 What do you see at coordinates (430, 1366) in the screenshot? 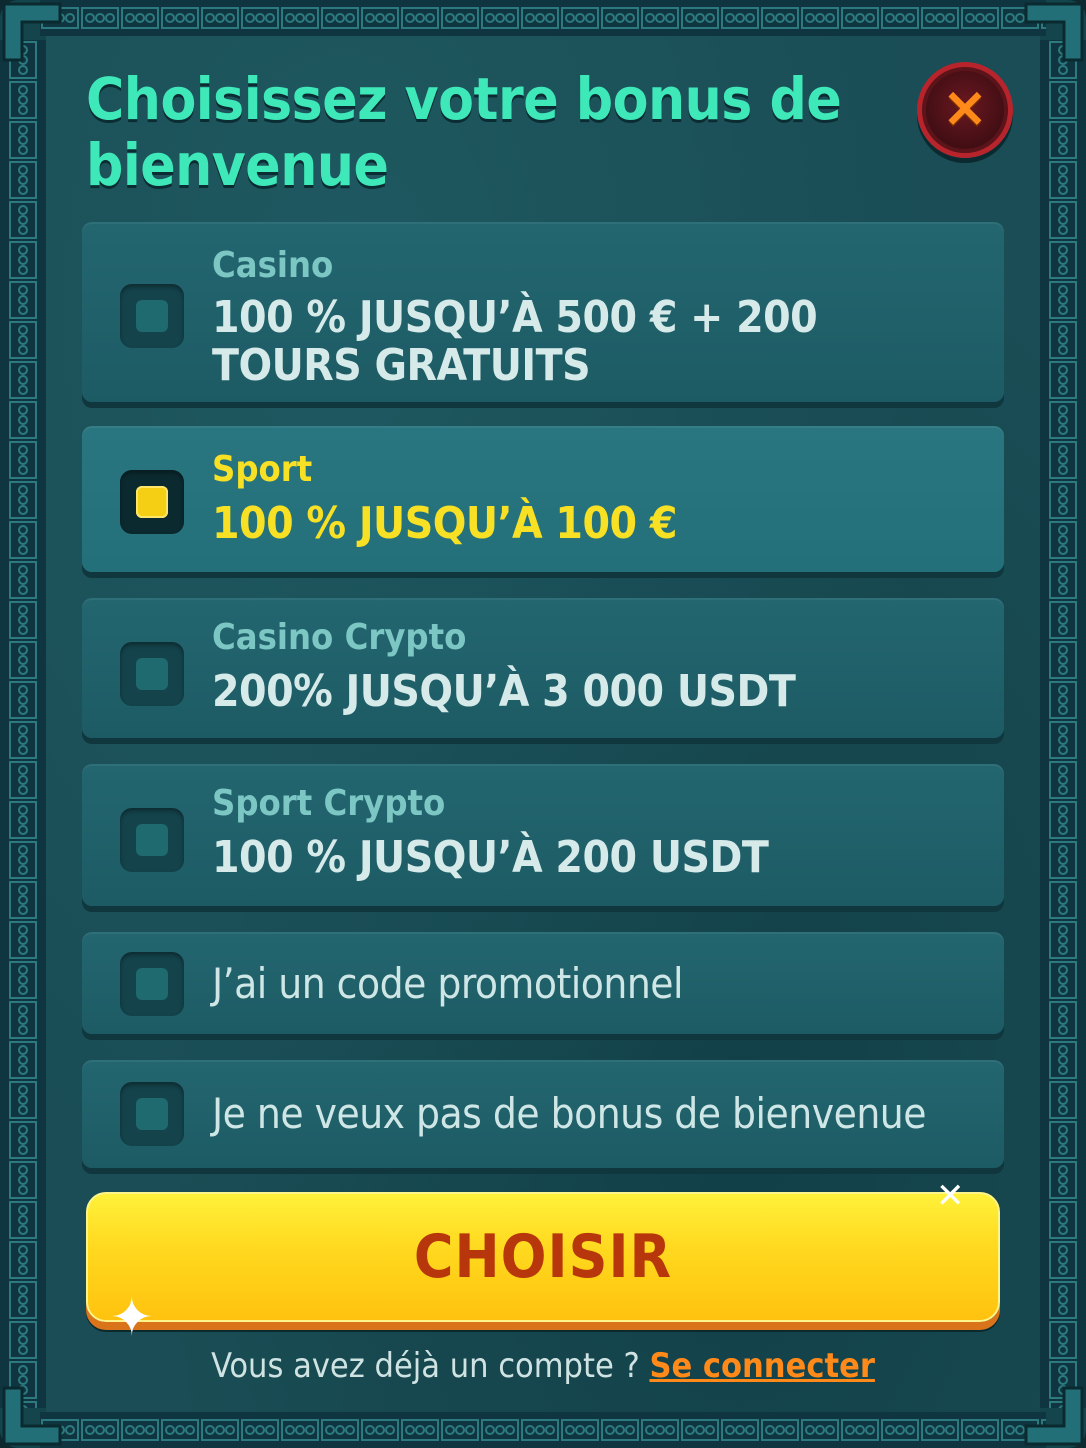
I see `login-prompt-text: Vous avez déjà un compte ?` at bounding box center [430, 1366].